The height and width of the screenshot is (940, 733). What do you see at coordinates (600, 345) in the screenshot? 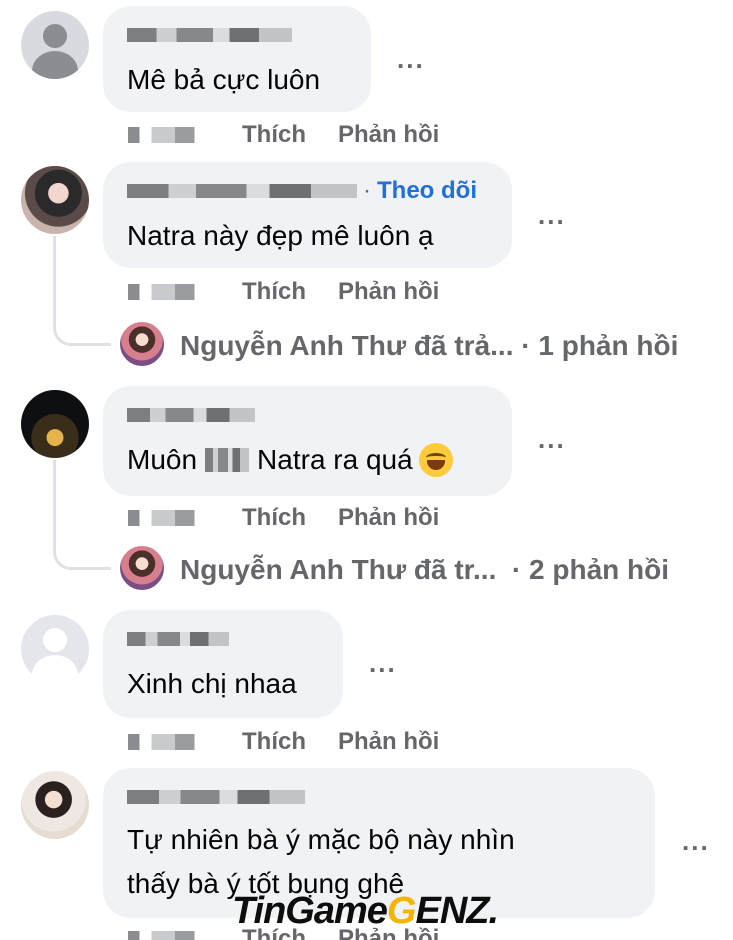
I see `reply-count: · 1 phản hồi` at bounding box center [600, 345].